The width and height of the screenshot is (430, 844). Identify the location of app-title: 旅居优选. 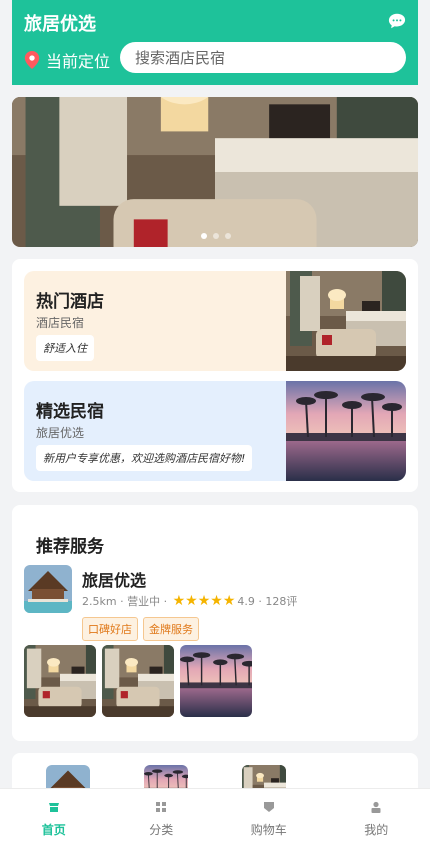
(60, 24).